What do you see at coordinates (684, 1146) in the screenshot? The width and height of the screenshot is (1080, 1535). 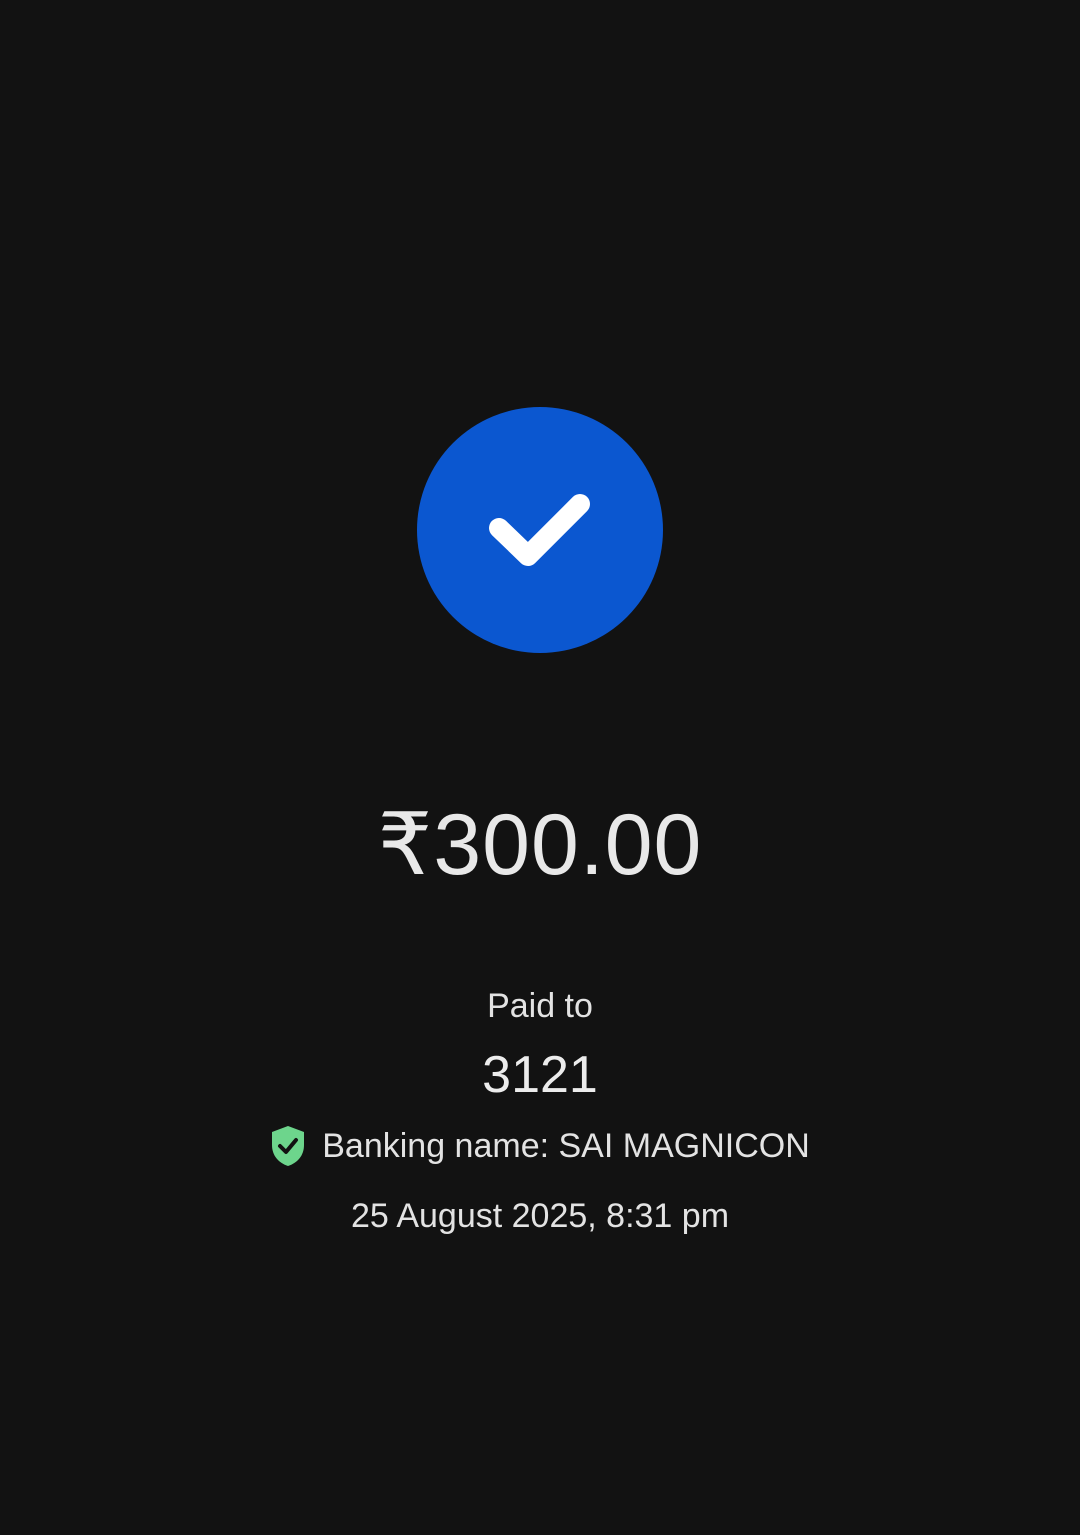 I see `banking-name-value: SAI MAGNICON` at bounding box center [684, 1146].